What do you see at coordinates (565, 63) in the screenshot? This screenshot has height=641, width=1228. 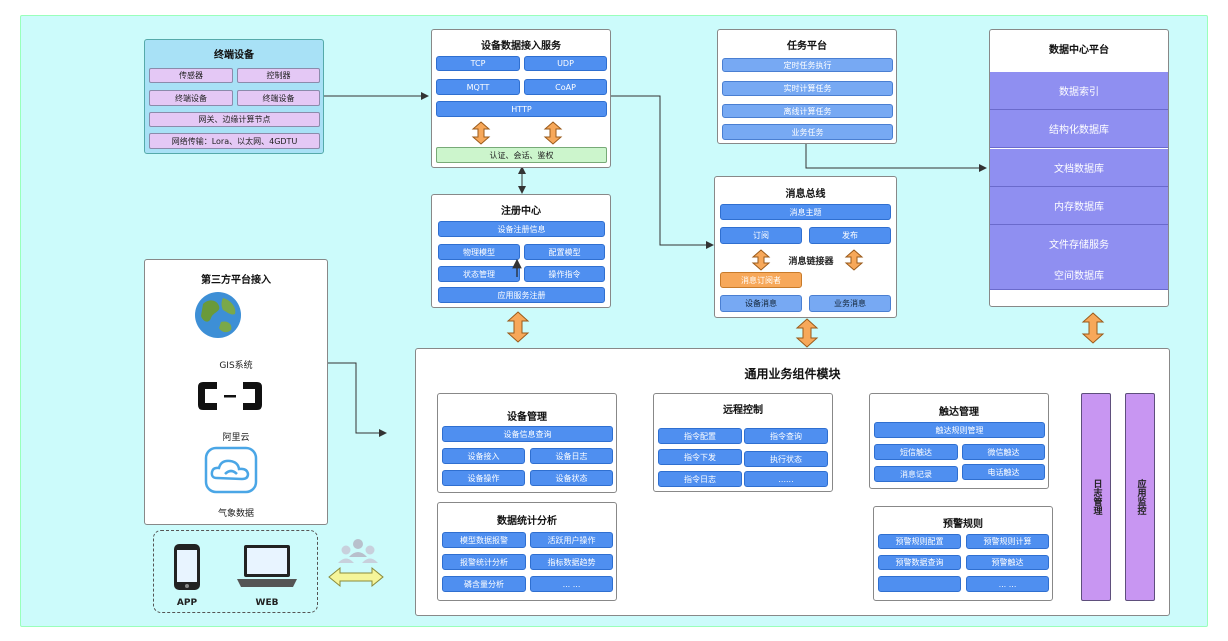 I see `udp-protocol: UDP` at bounding box center [565, 63].